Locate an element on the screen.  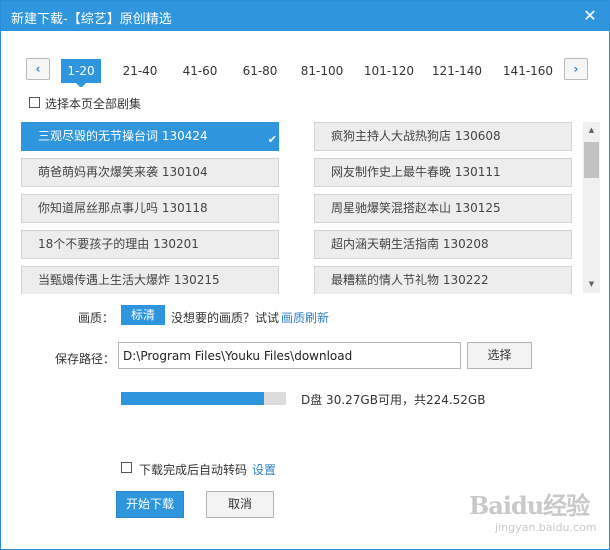
watermark-url: jingyan.baidu.com is located at coordinates (546, 527).